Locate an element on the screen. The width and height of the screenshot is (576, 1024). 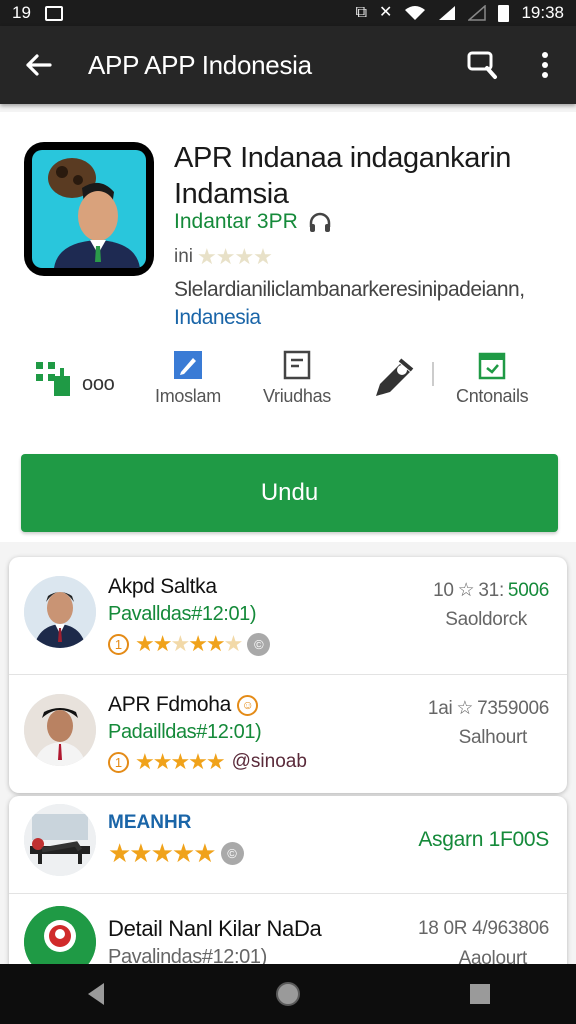
review-name-text: APR Fdmoha is located at coordinates (170, 704).